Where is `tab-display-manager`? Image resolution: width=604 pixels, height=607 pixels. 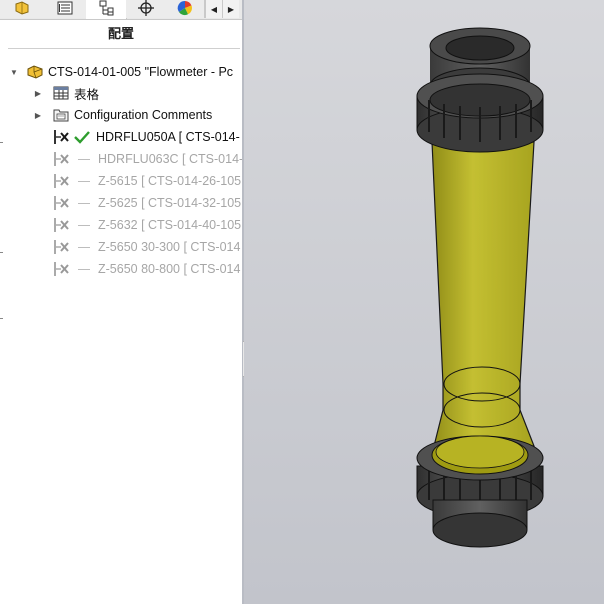
tab-display-manager is located at coordinates (185, 9).